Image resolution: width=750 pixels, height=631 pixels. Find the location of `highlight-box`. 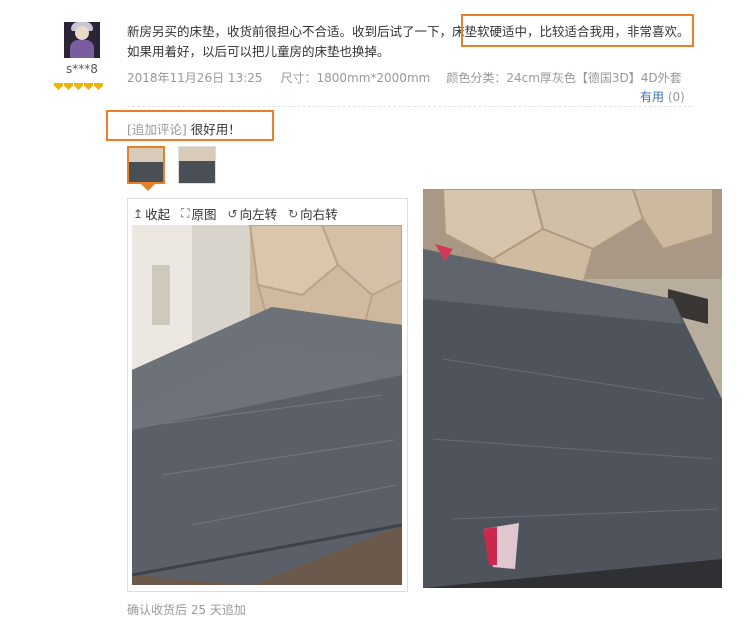

highlight-box is located at coordinates (577, 30).